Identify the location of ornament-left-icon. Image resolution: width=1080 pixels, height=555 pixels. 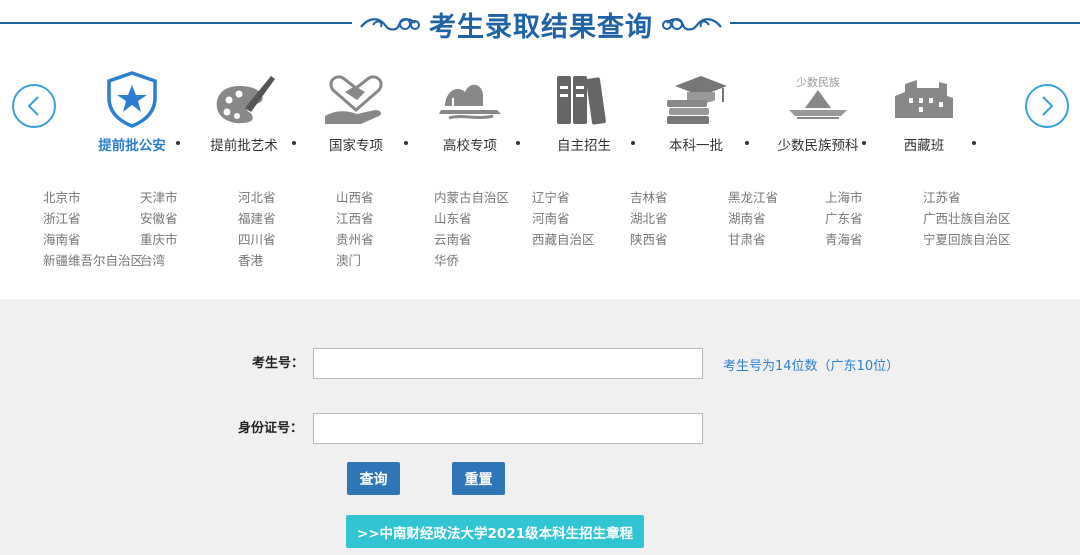
(390, 24).